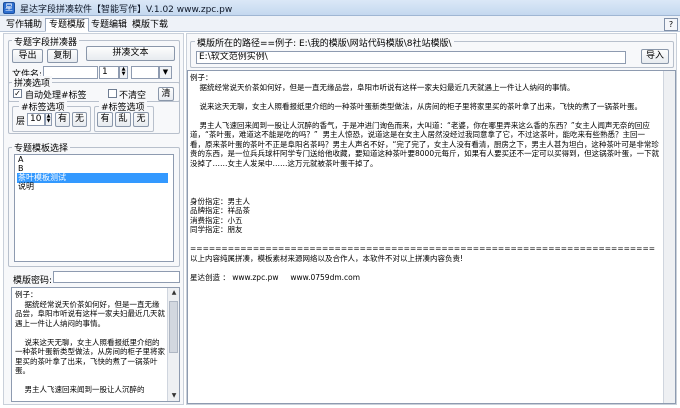 The width and height of the screenshot is (680, 408). I want to click on path-field: E:\软文范例实例\, so click(411, 57).